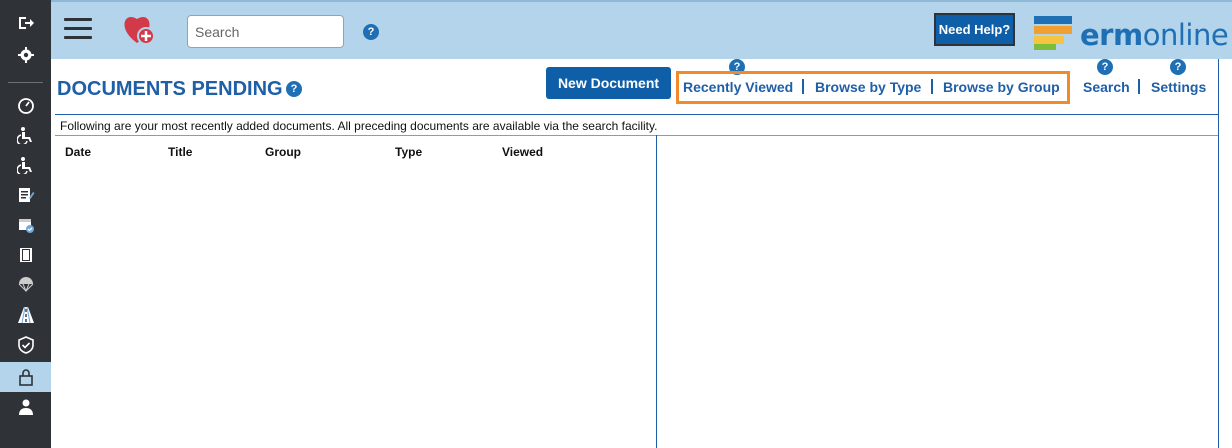 The height and width of the screenshot is (448, 1232). What do you see at coordinates (25, 55) in the screenshot?
I see `gear-icon` at bounding box center [25, 55].